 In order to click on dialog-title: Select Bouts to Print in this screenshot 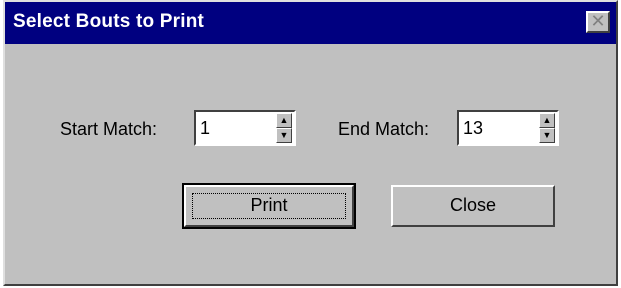, I will do `click(109, 21)`.